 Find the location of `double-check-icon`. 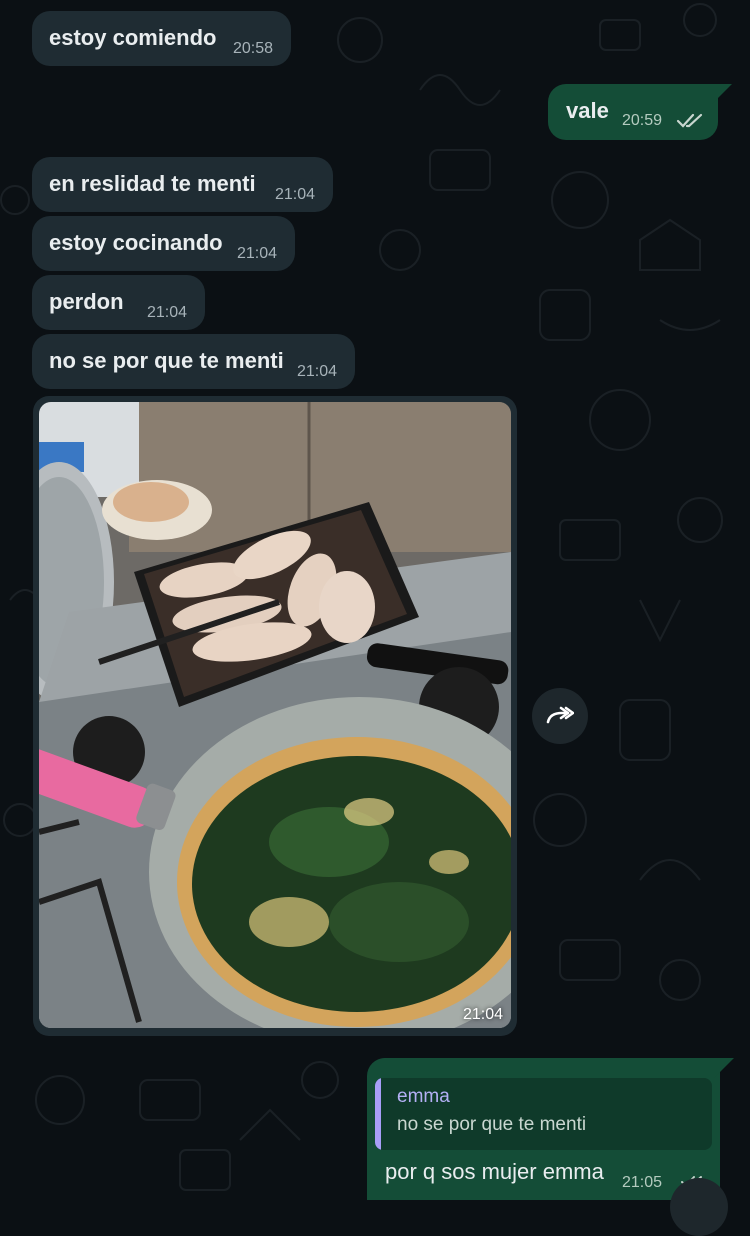

double-check-icon is located at coordinates (689, 120).